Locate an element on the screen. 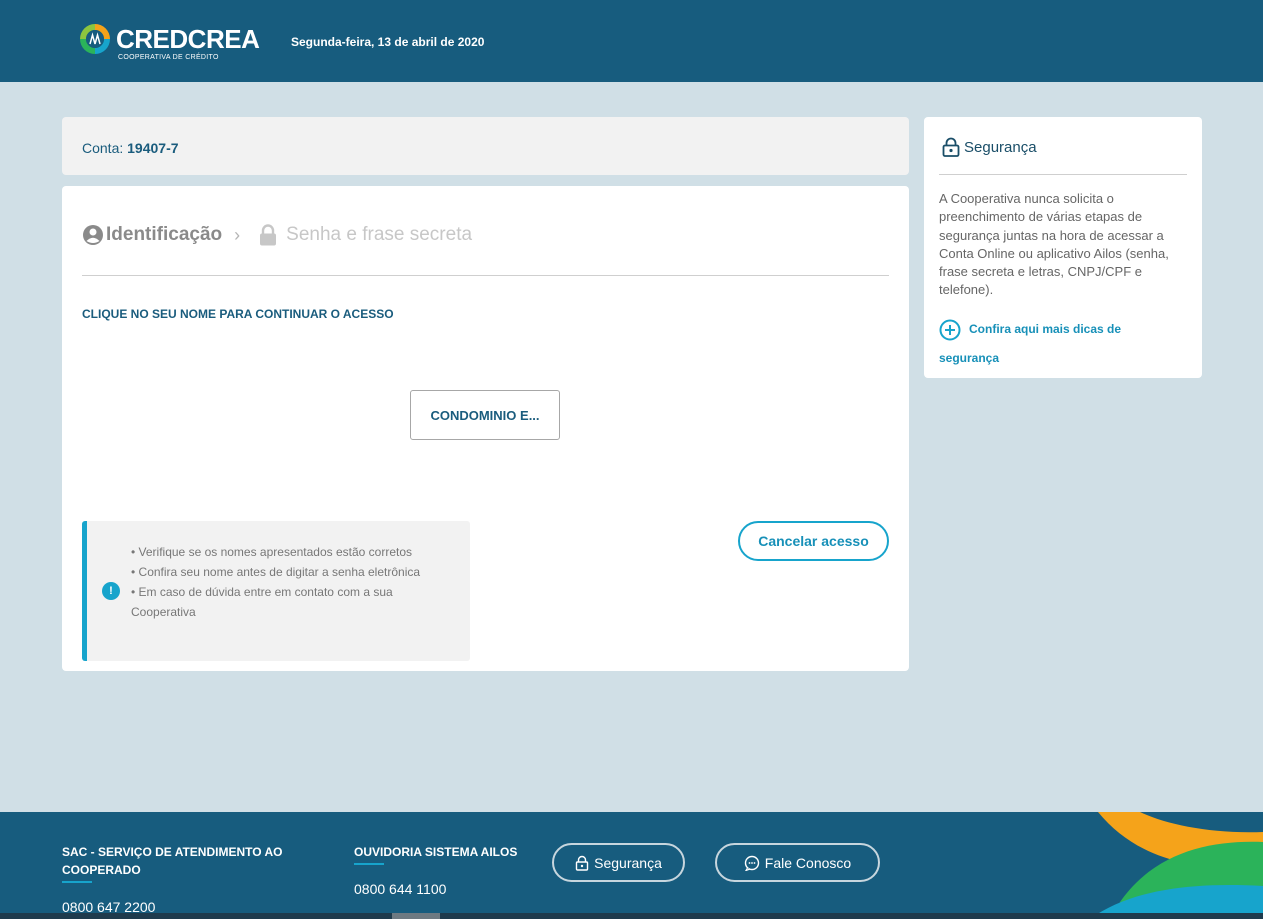 The height and width of the screenshot is (919, 1263). account-info: Conta: 19407-7 is located at coordinates (130, 148).